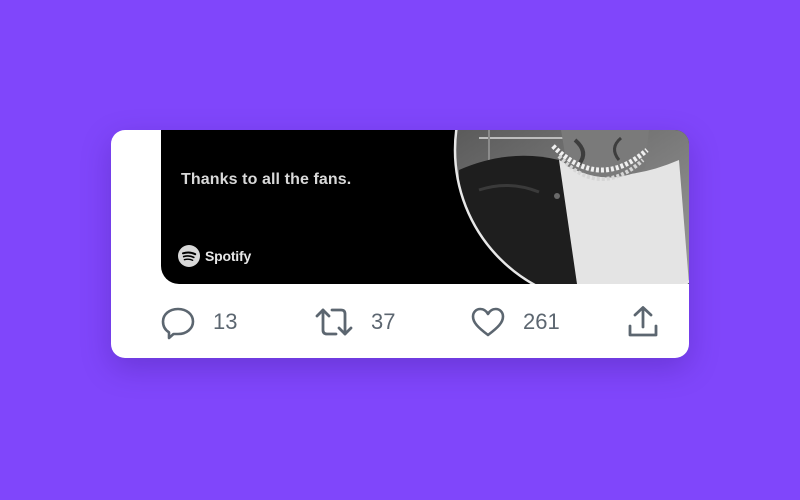 This screenshot has height=500, width=800. I want to click on retweet-button: 37, so click(354, 322).